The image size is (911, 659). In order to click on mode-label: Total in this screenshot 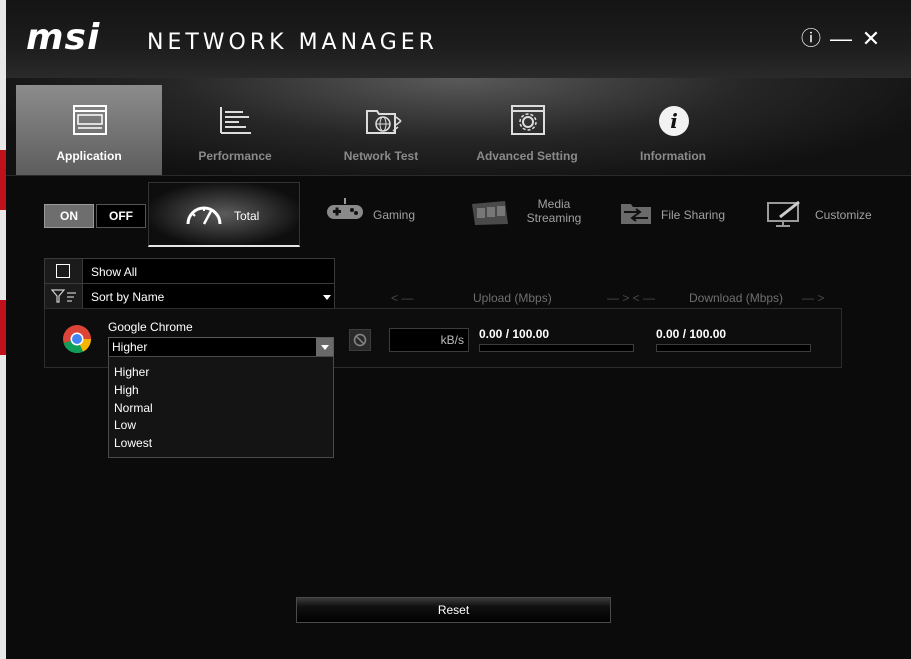, I will do `click(247, 216)`.